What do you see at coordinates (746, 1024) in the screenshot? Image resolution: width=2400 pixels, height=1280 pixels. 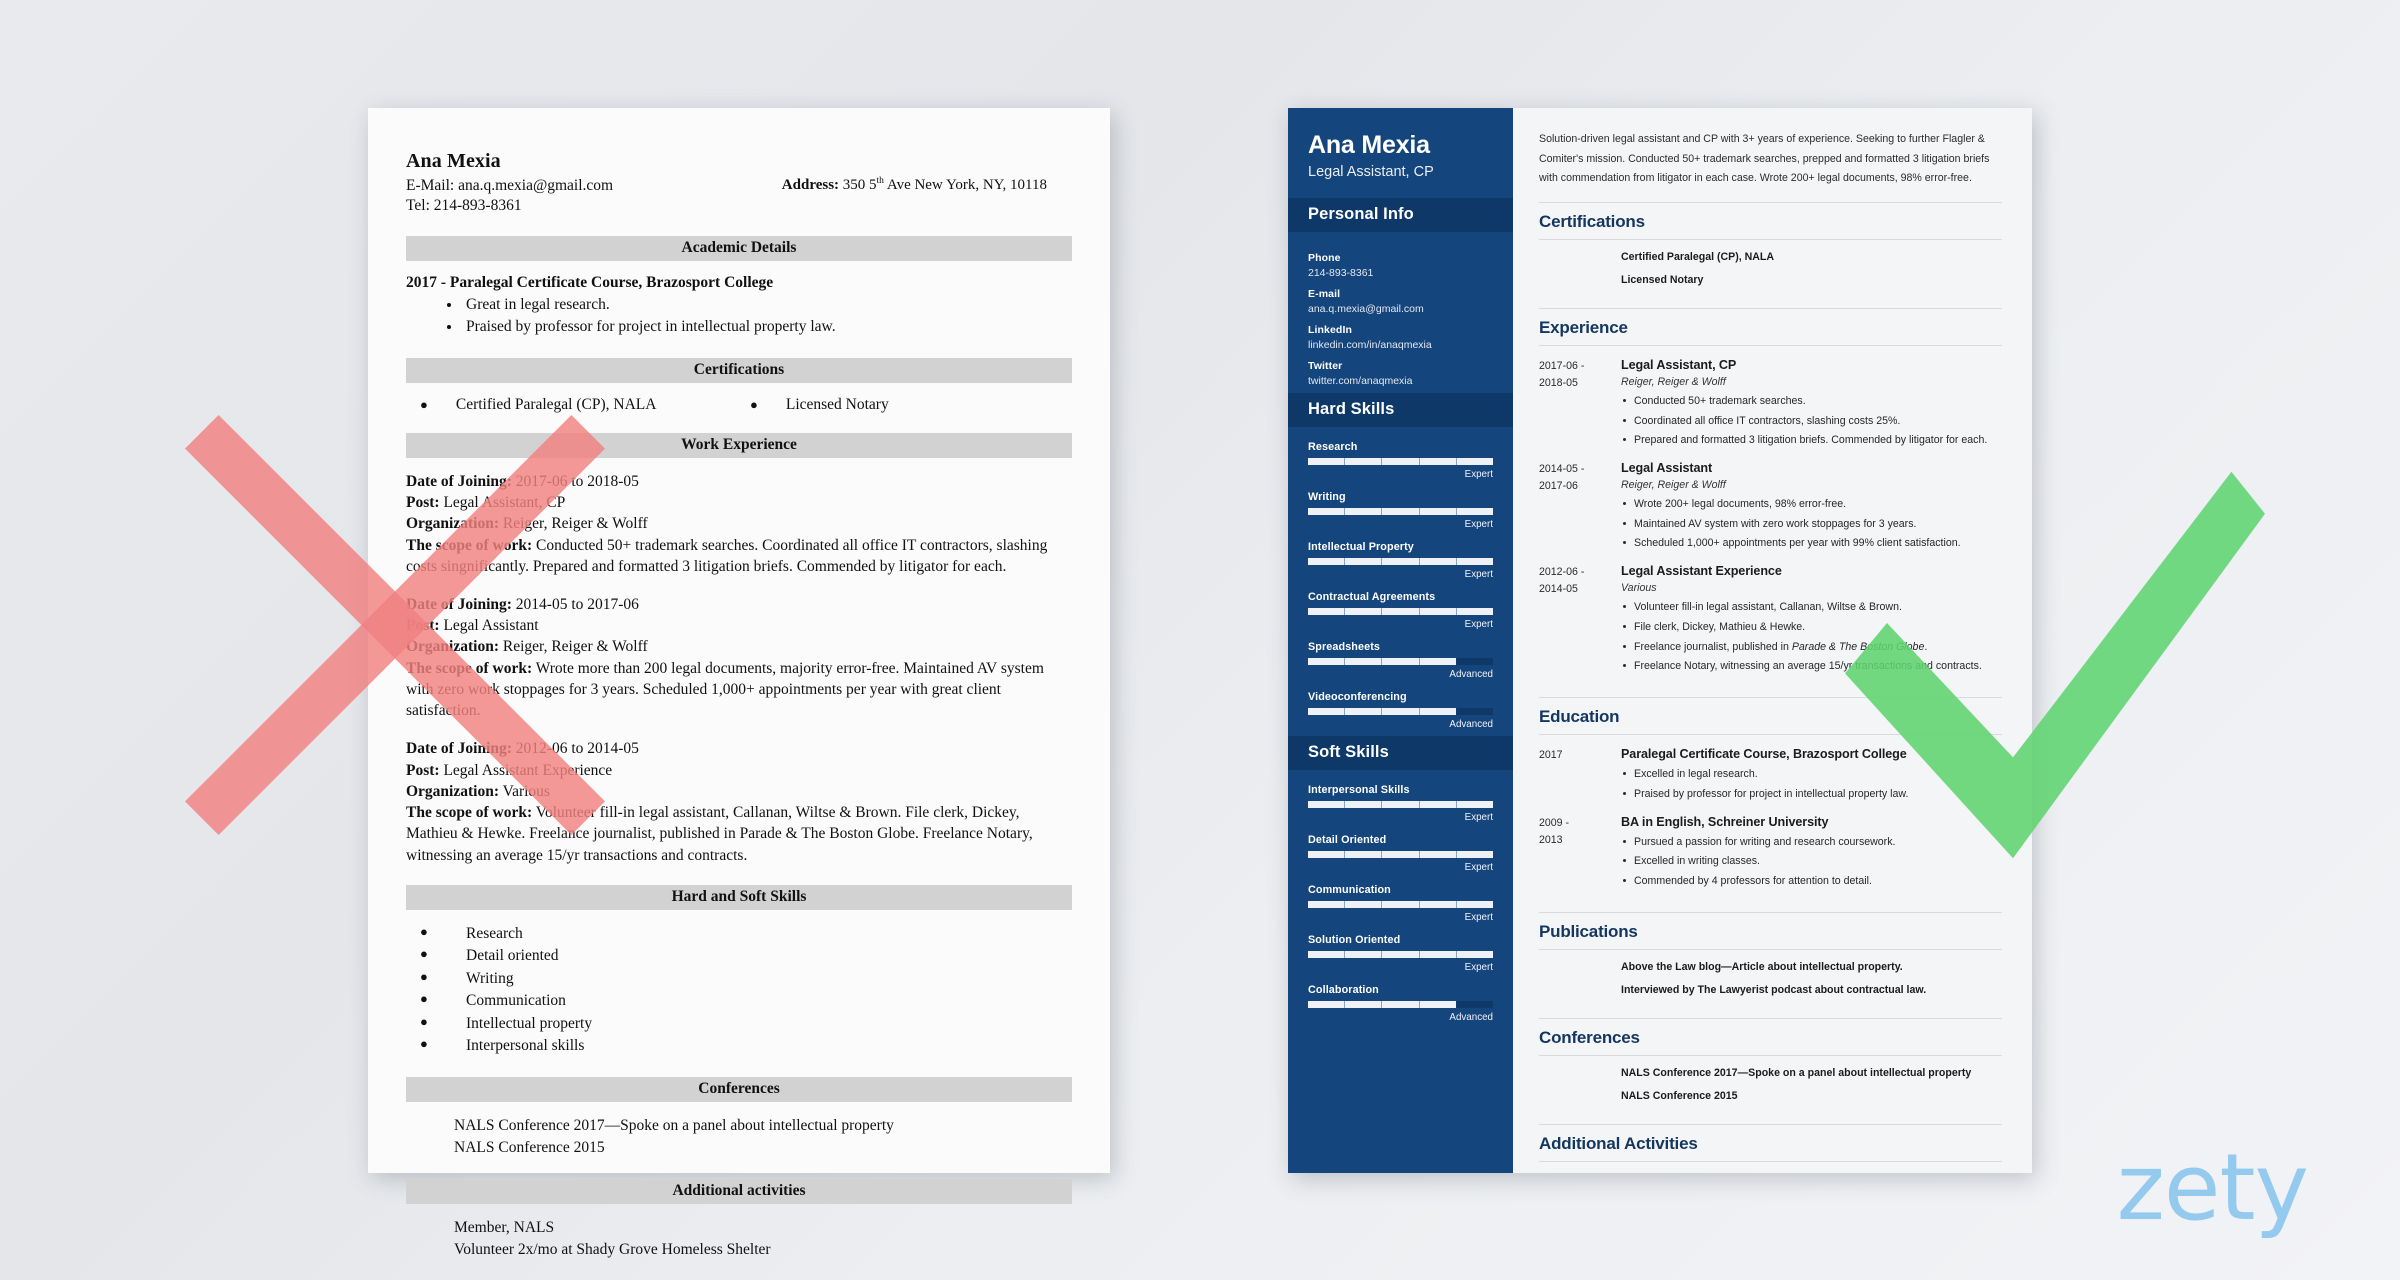 I see `list-item: ● Intellectual property` at bounding box center [746, 1024].